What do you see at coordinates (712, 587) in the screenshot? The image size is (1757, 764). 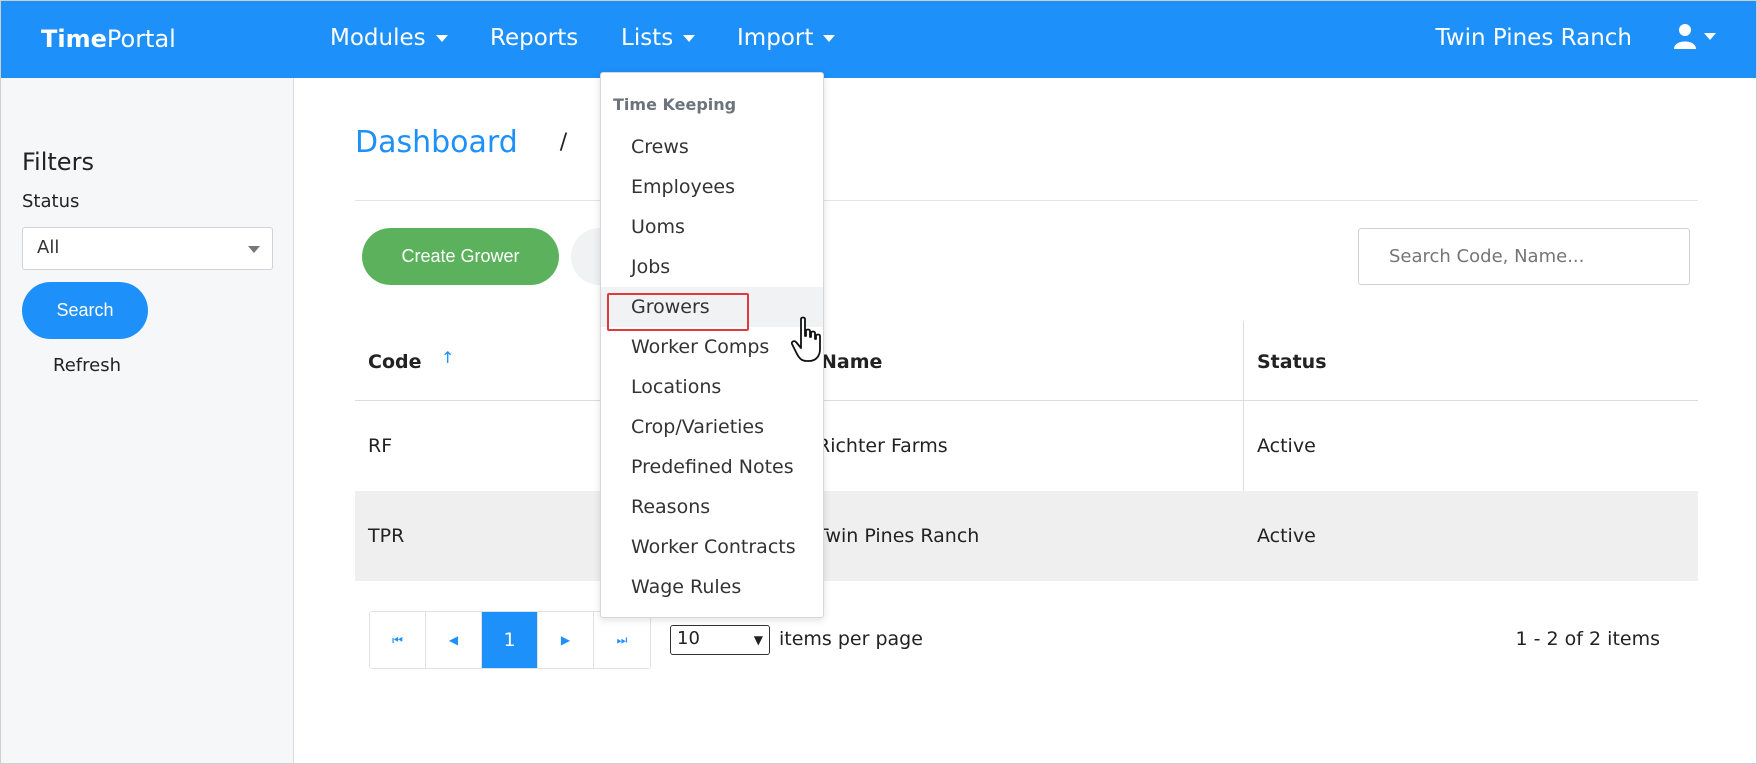 I see `menu-item-wage-rules: Wage Rules` at bounding box center [712, 587].